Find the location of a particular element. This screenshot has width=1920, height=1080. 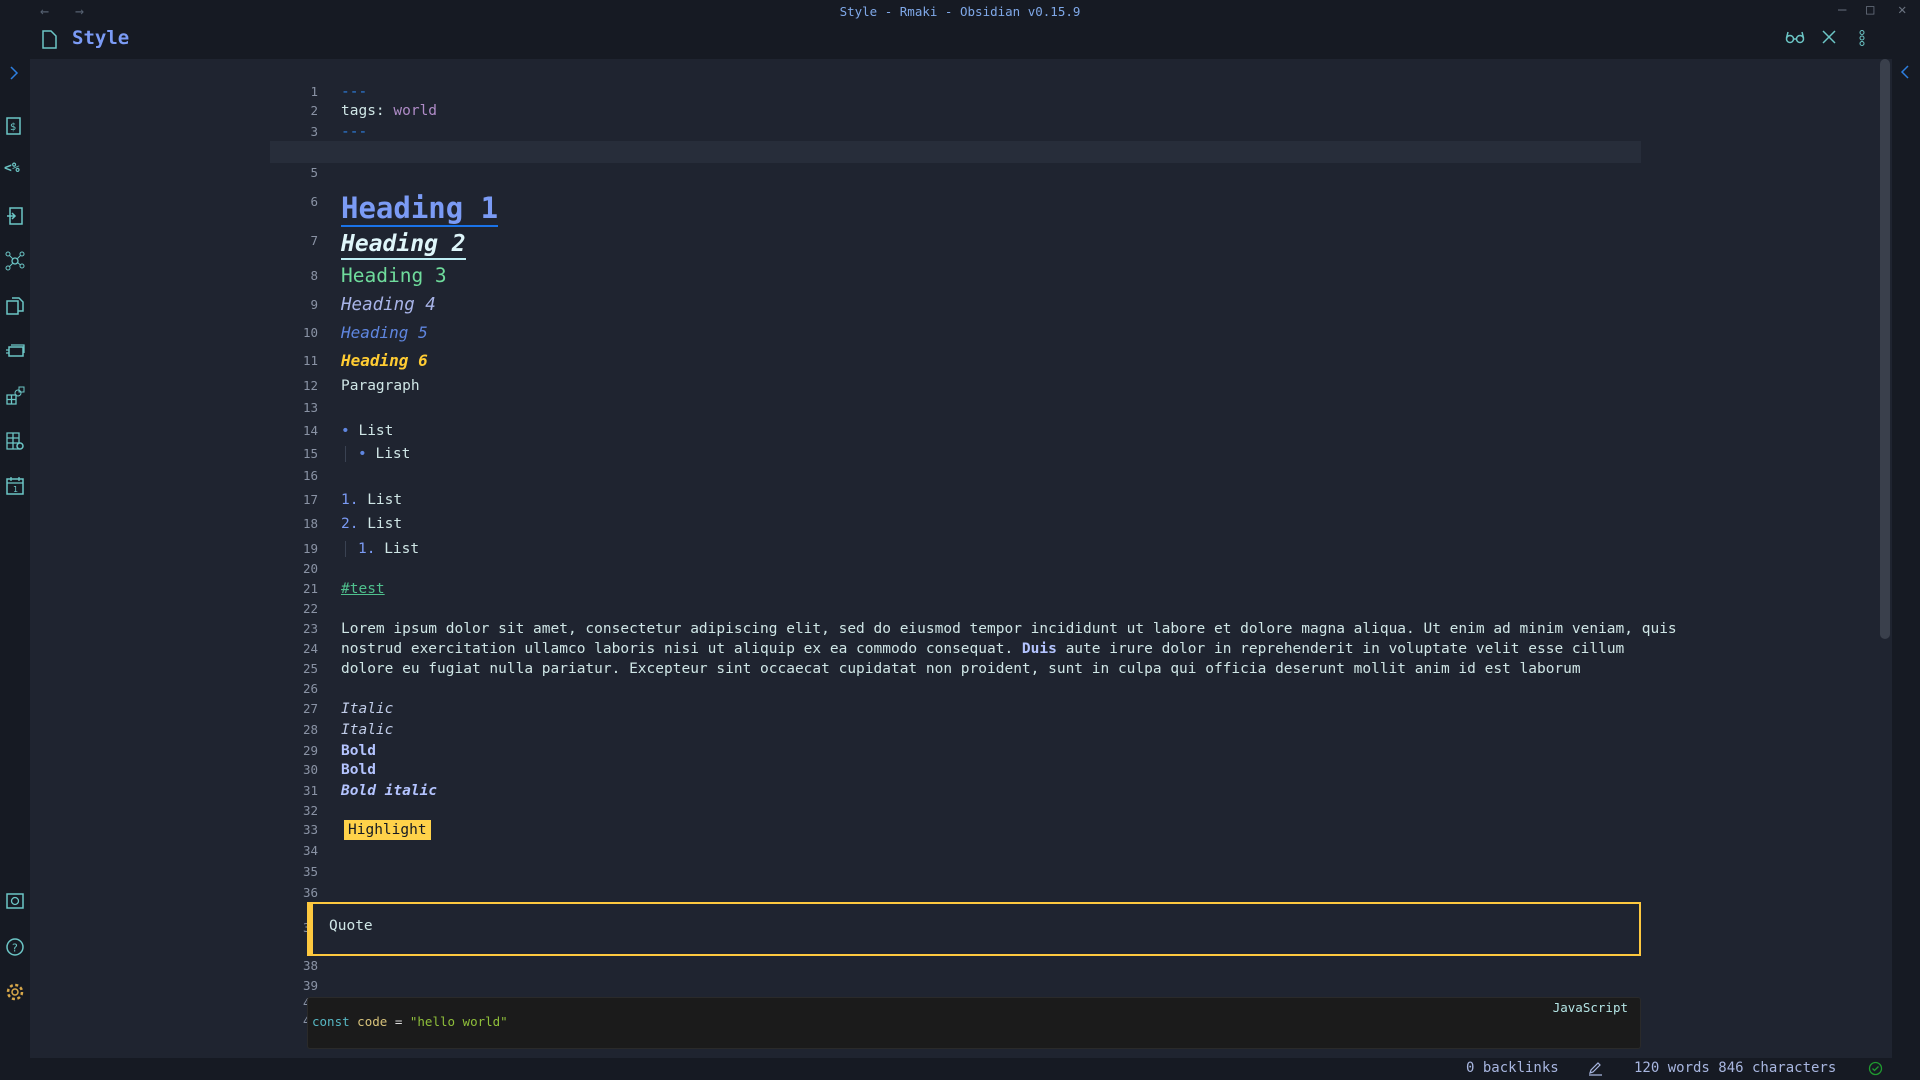

heading-6: Heading 6 is located at coordinates (384, 360).